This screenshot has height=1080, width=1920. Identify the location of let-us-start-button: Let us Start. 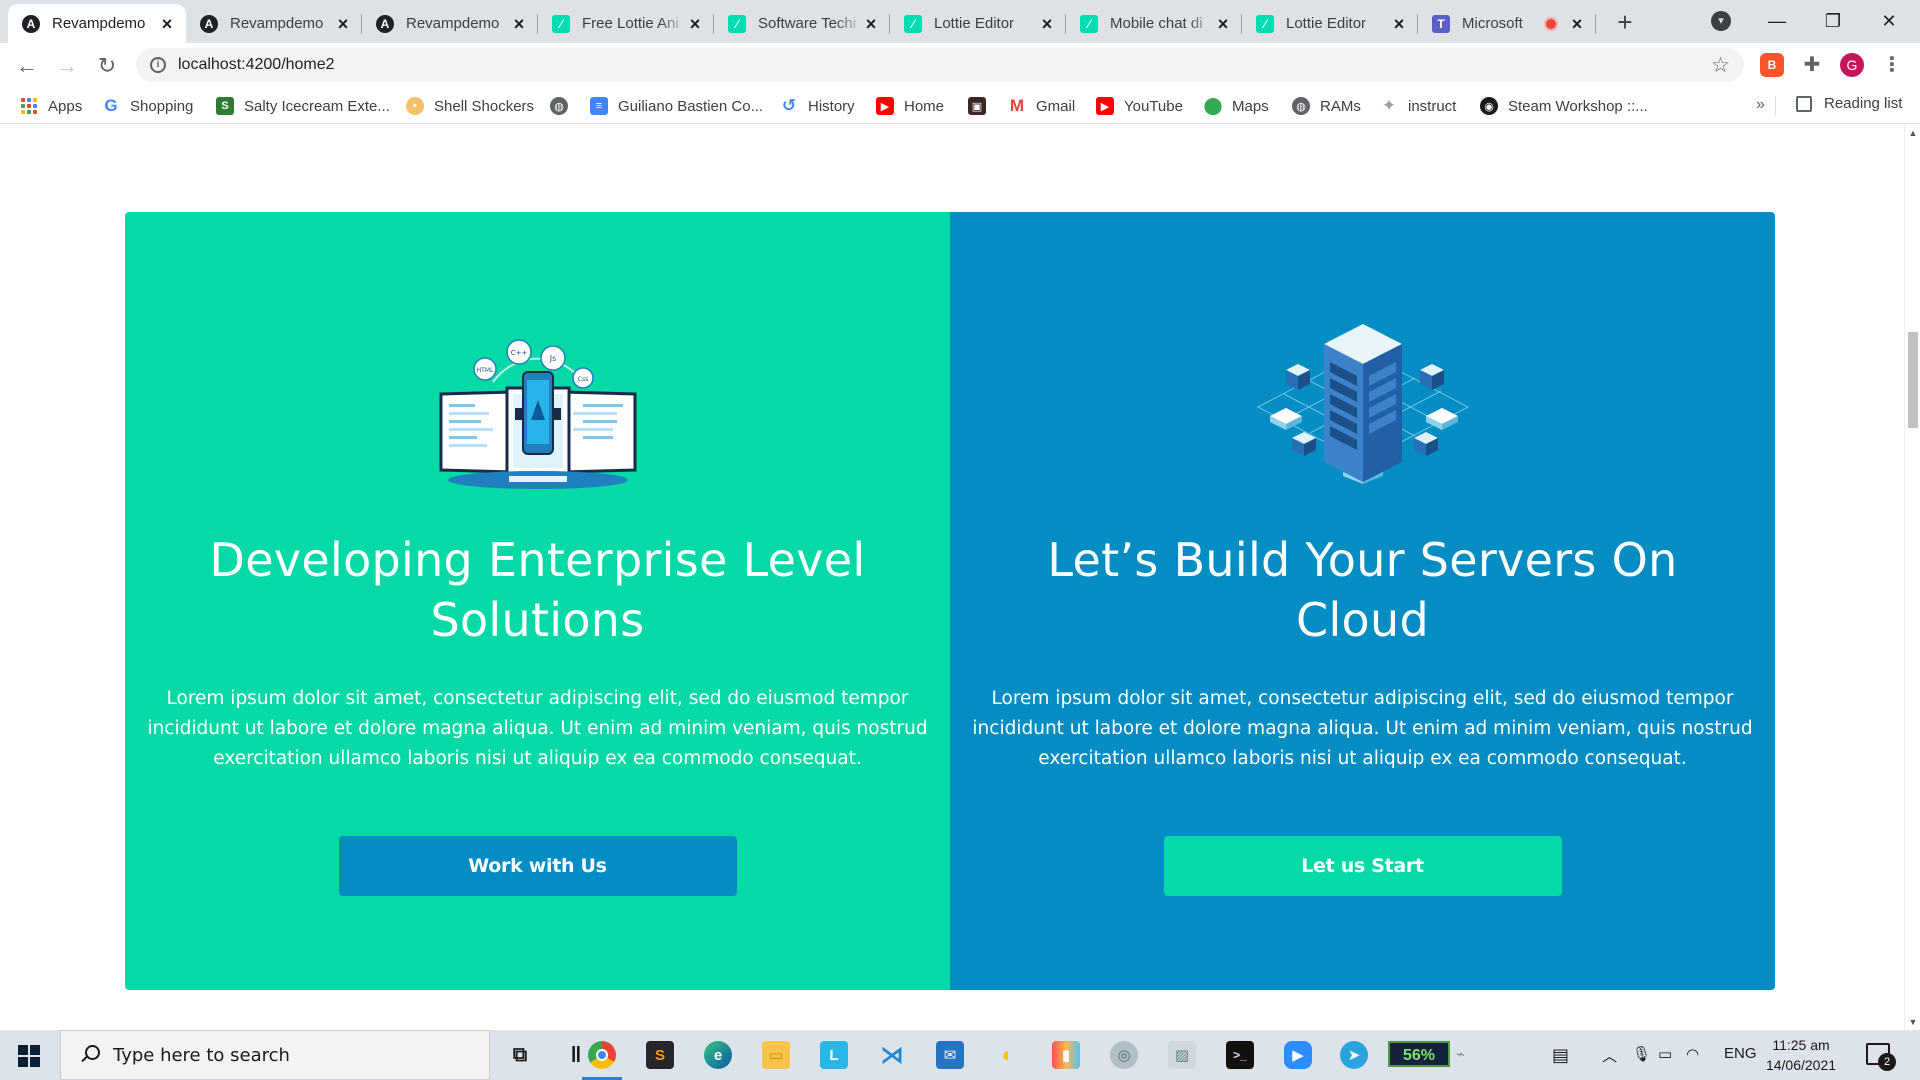
(1362, 866).